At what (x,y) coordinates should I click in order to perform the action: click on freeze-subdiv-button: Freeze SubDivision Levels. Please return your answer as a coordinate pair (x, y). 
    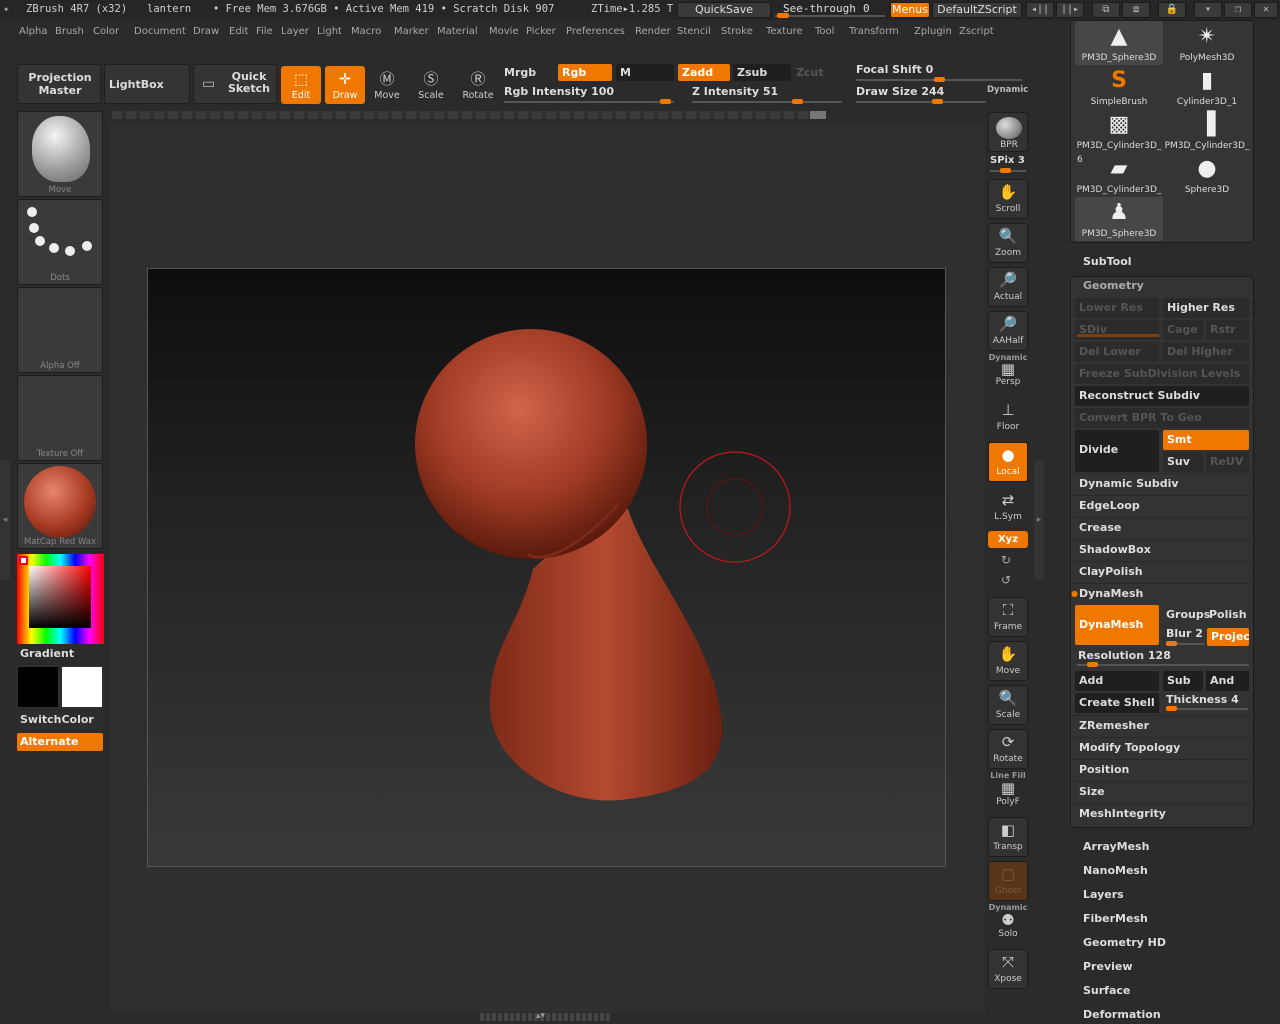
    Looking at the image, I should click on (1162, 374).